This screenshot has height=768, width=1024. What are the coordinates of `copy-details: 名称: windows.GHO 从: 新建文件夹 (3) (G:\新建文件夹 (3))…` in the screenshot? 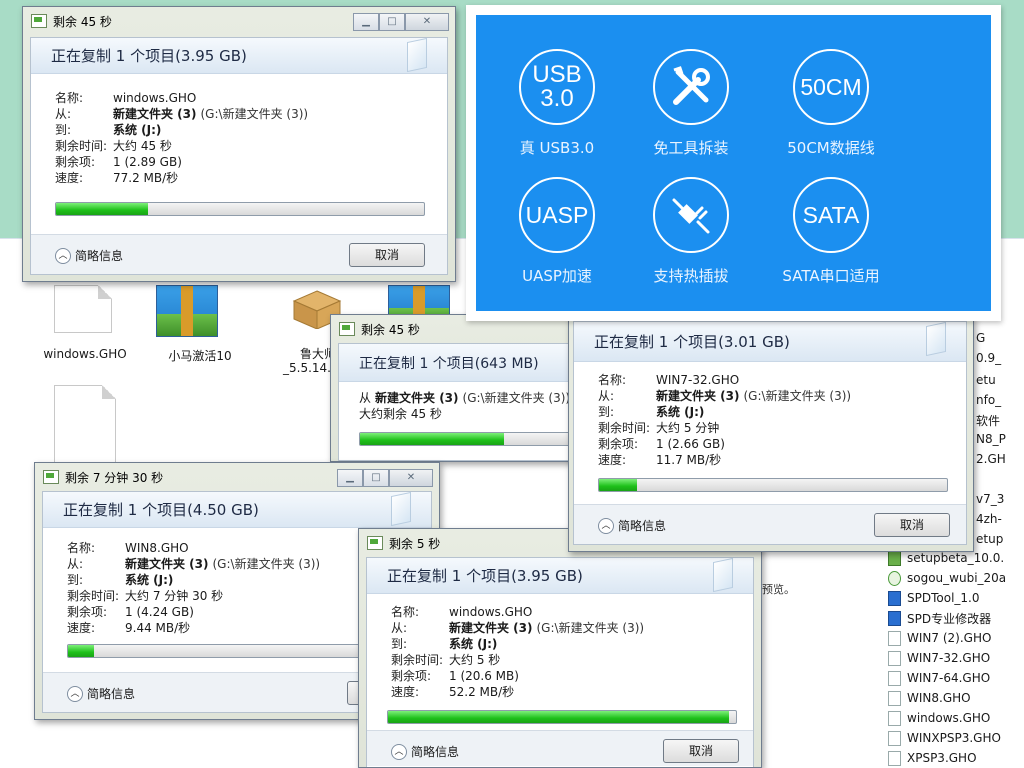 It's located at (181, 138).